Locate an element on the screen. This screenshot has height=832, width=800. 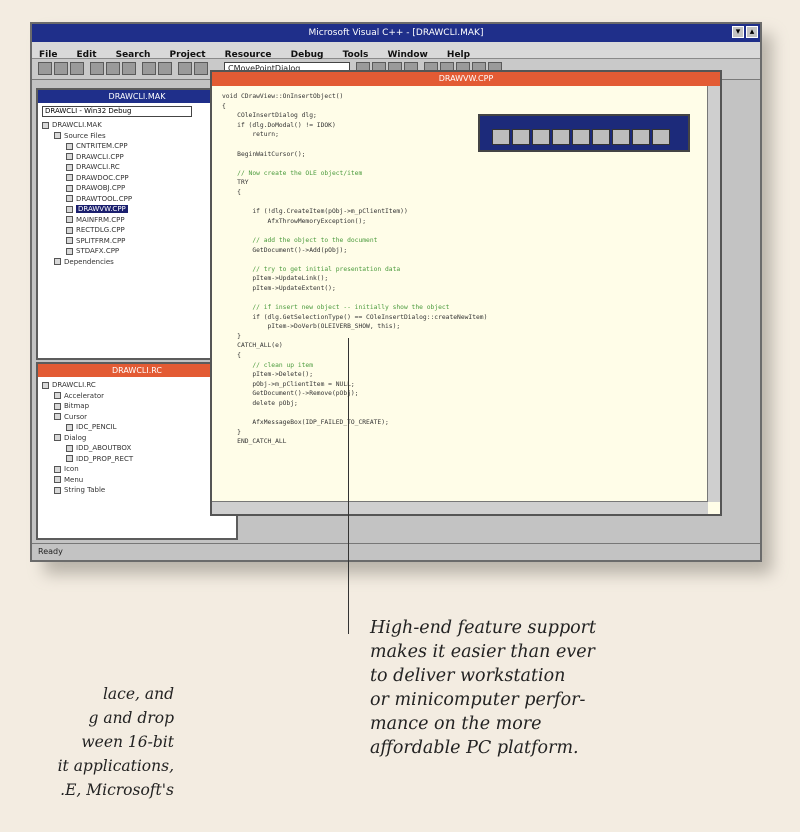
project-tree-item: DRAWDOC.CPP is located at coordinates (137, 178).